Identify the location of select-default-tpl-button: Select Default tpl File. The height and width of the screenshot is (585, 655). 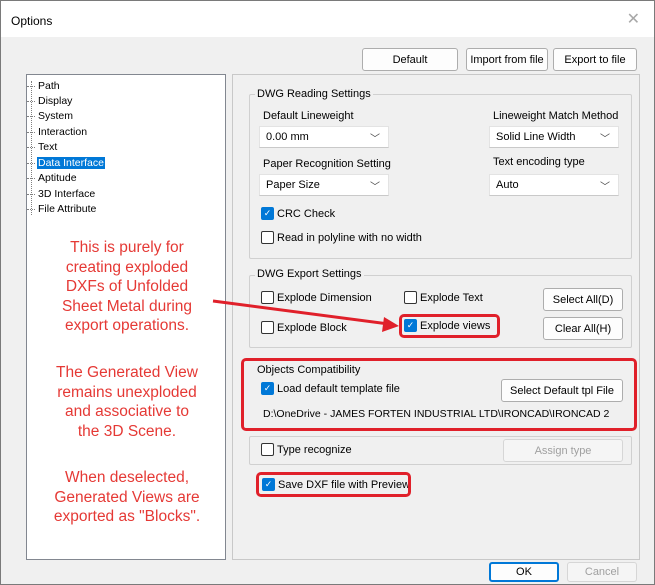
(562, 390).